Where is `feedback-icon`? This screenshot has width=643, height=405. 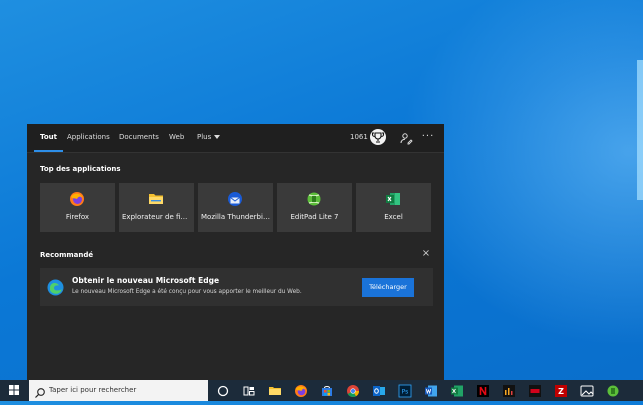 feedback-icon is located at coordinates (406, 137).